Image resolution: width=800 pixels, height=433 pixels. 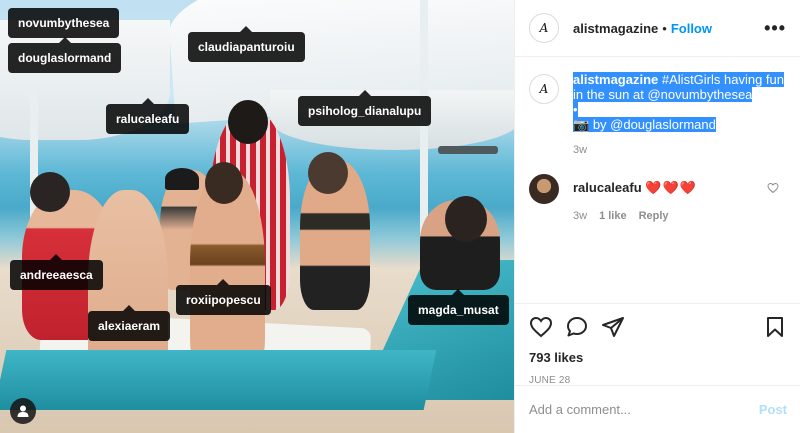 What do you see at coordinates (148, 116) in the screenshot?
I see `user-tag: ralucaleafu` at bounding box center [148, 116].